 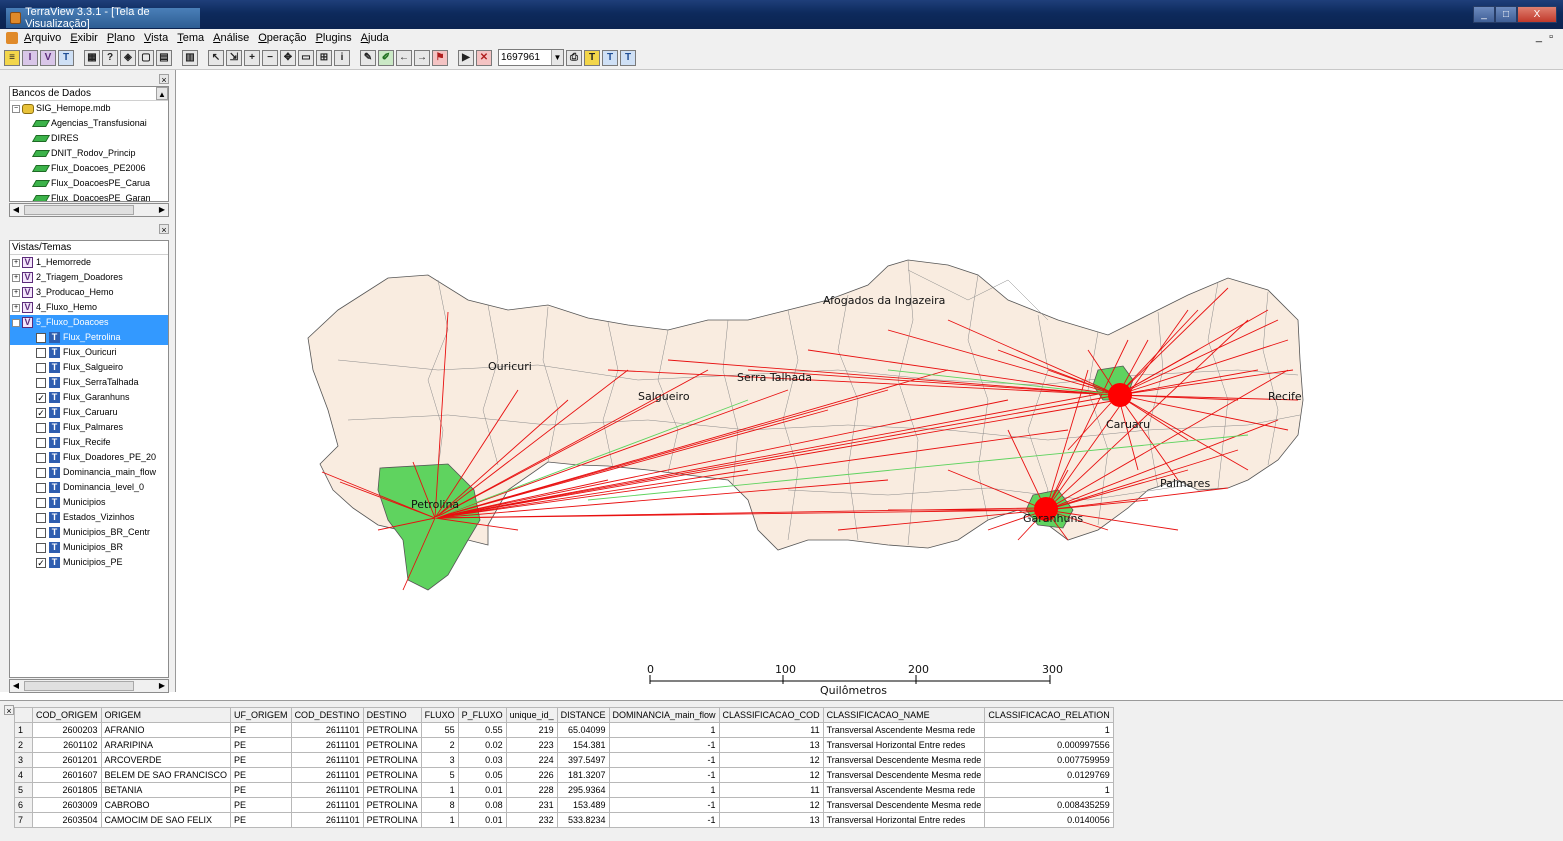 I want to click on tool-icon: ⚑, so click(x=440, y=57).